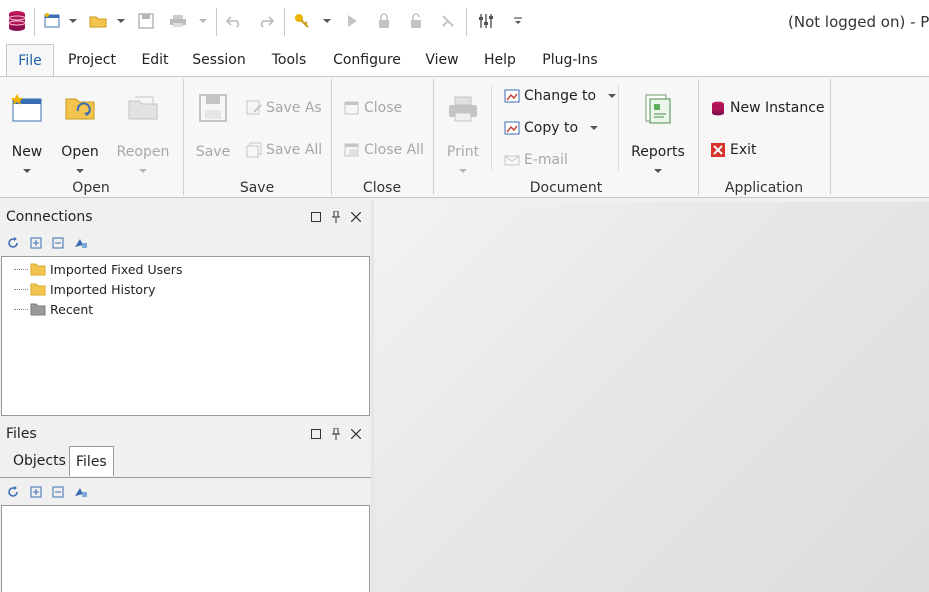 The image size is (929, 592). What do you see at coordinates (383, 108) in the screenshot?
I see `close-label: Close` at bounding box center [383, 108].